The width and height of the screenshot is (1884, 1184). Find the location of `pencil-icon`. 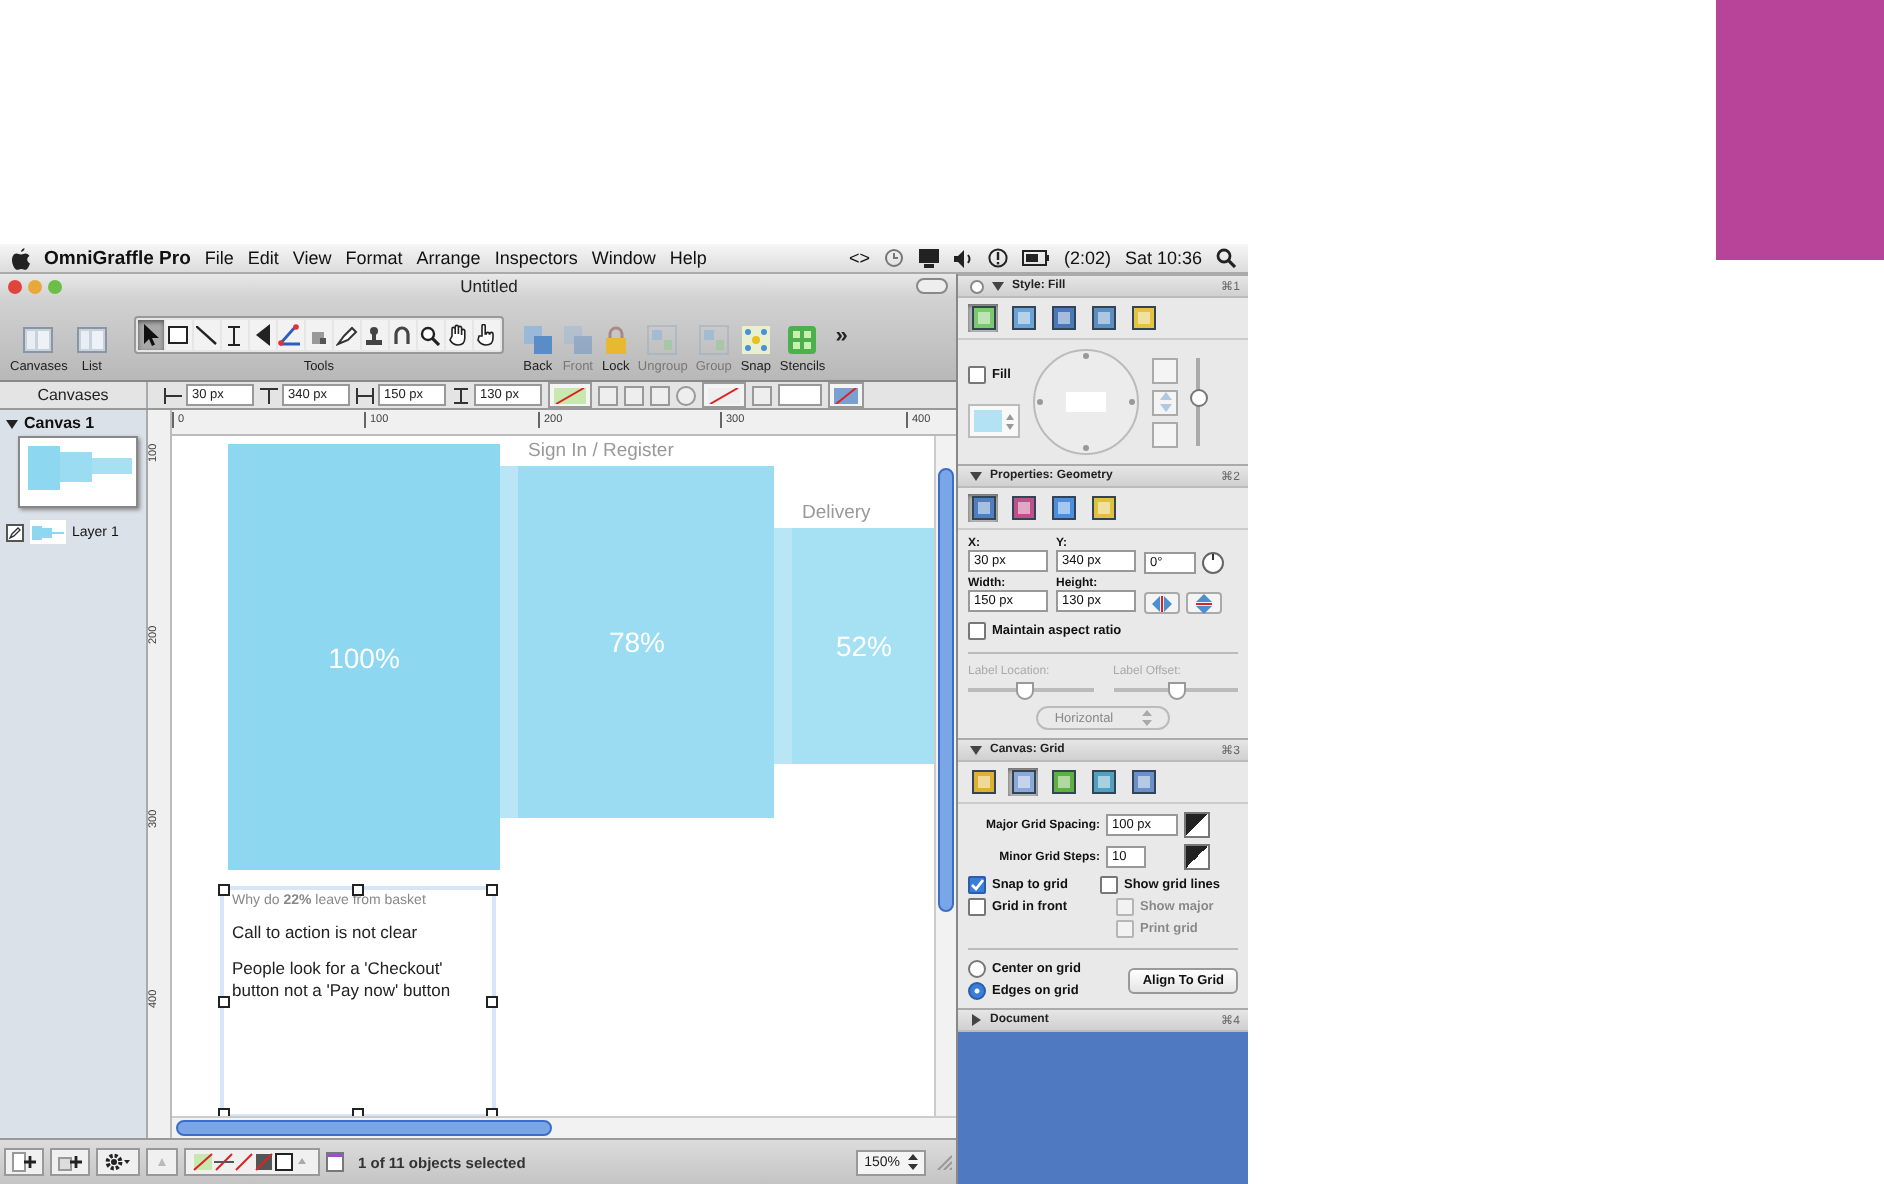

pencil-icon is located at coordinates (15, 532).